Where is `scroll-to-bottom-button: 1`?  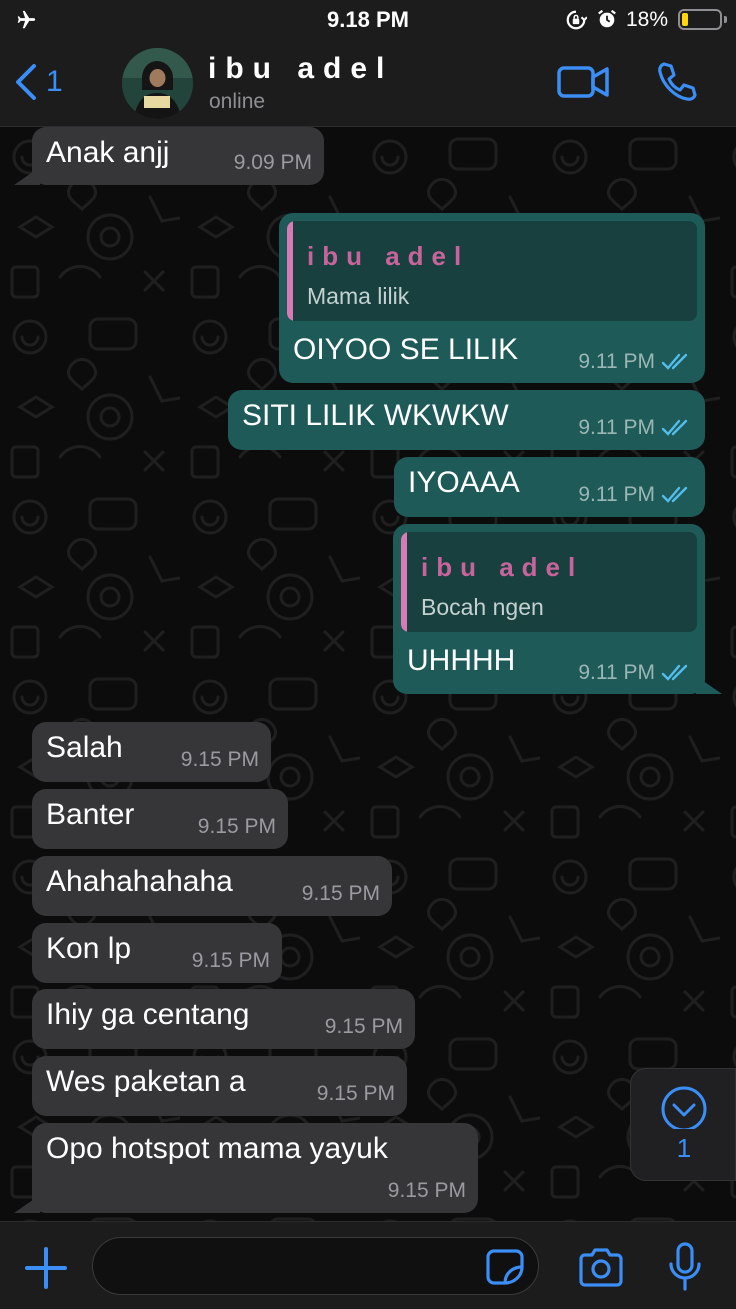
scroll-to-bottom-button: 1 is located at coordinates (683, 1124).